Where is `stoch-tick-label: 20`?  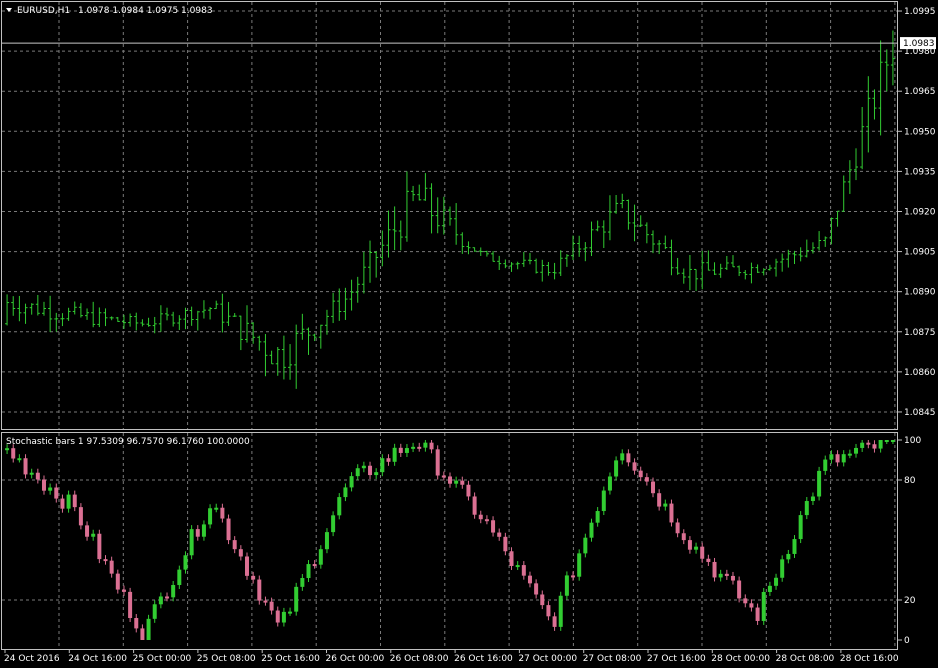 stoch-tick-label: 20 is located at coordinates (910, 601).